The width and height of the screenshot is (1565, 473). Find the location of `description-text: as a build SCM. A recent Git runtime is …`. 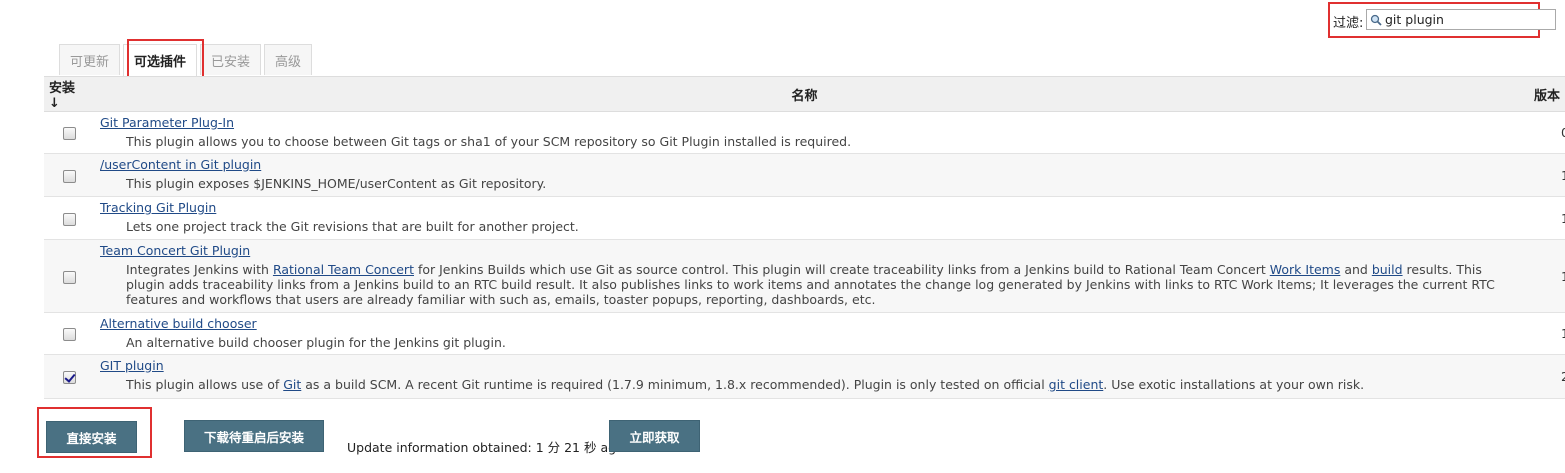

description-text: as a build SCM. A recent Git runtime is … is located at coordinates (675, 384).